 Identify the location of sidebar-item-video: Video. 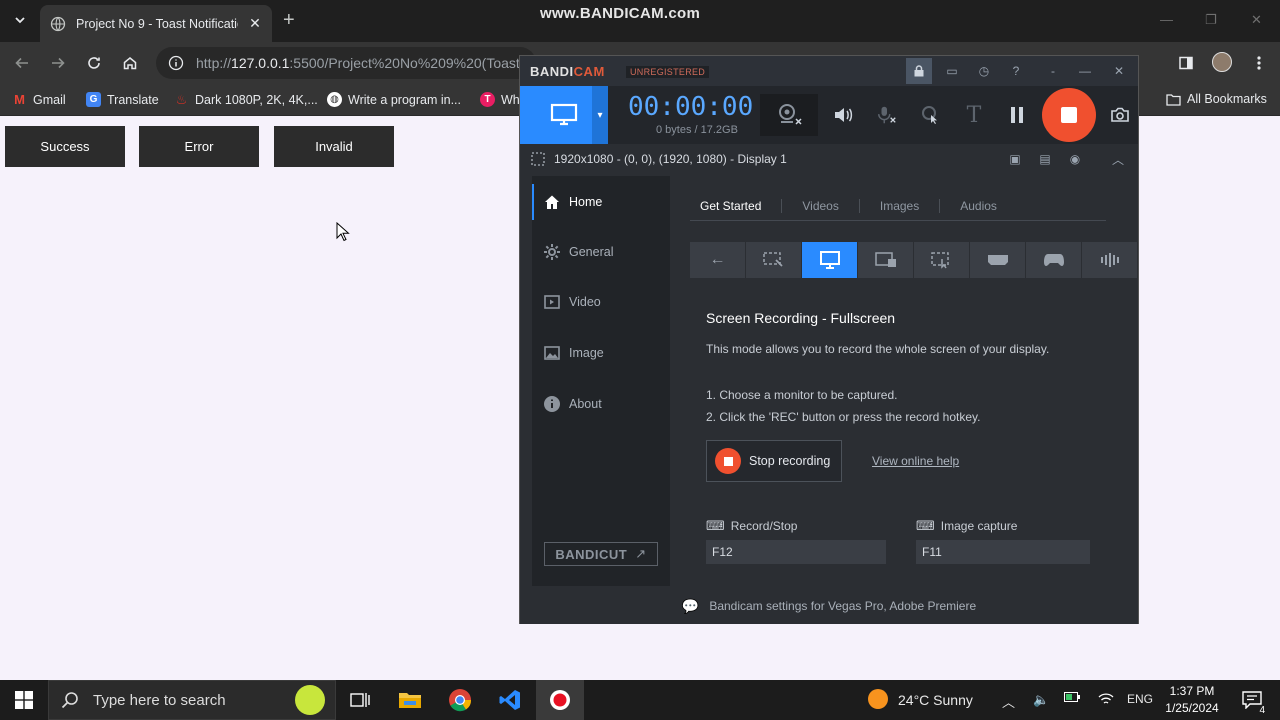
(601, 302).